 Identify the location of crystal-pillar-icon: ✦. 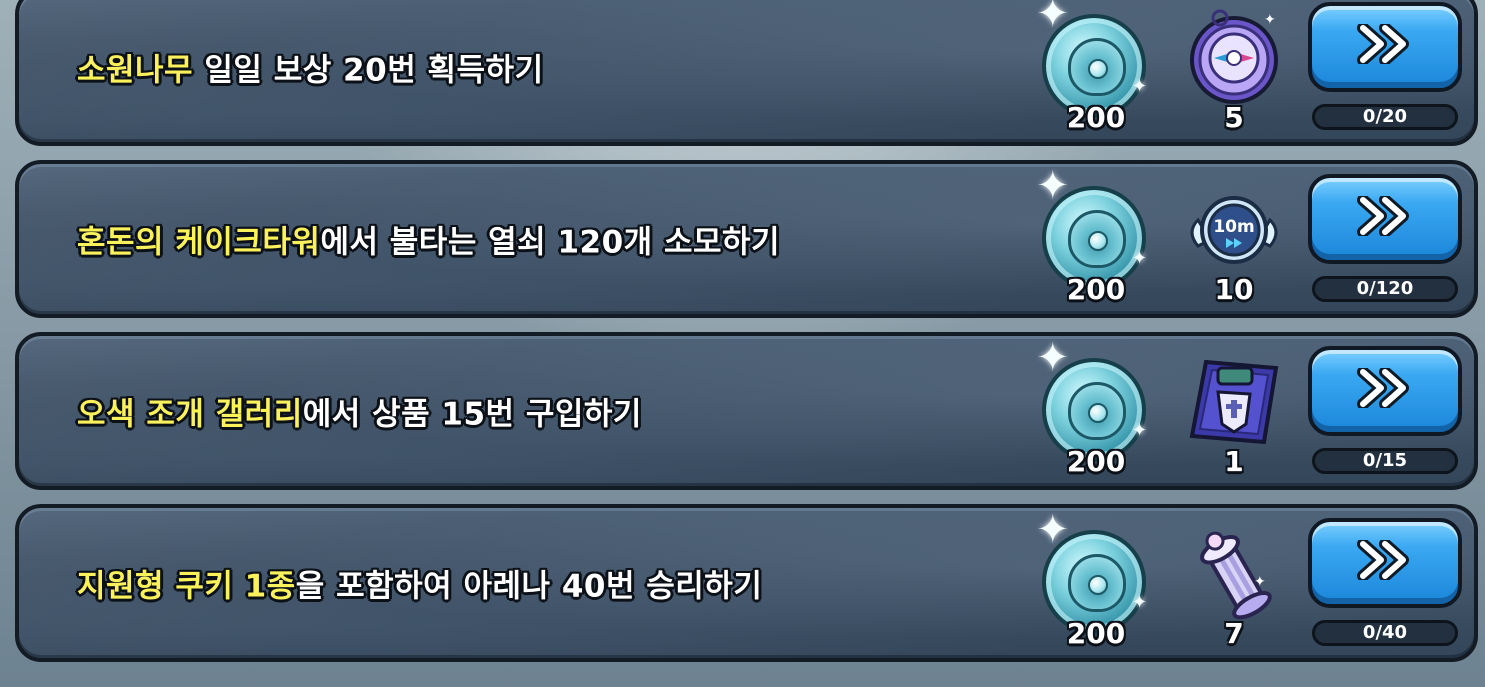
(1236, 575).